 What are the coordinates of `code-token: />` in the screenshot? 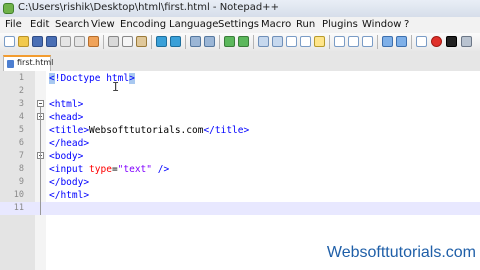 It's located at (161, 169).